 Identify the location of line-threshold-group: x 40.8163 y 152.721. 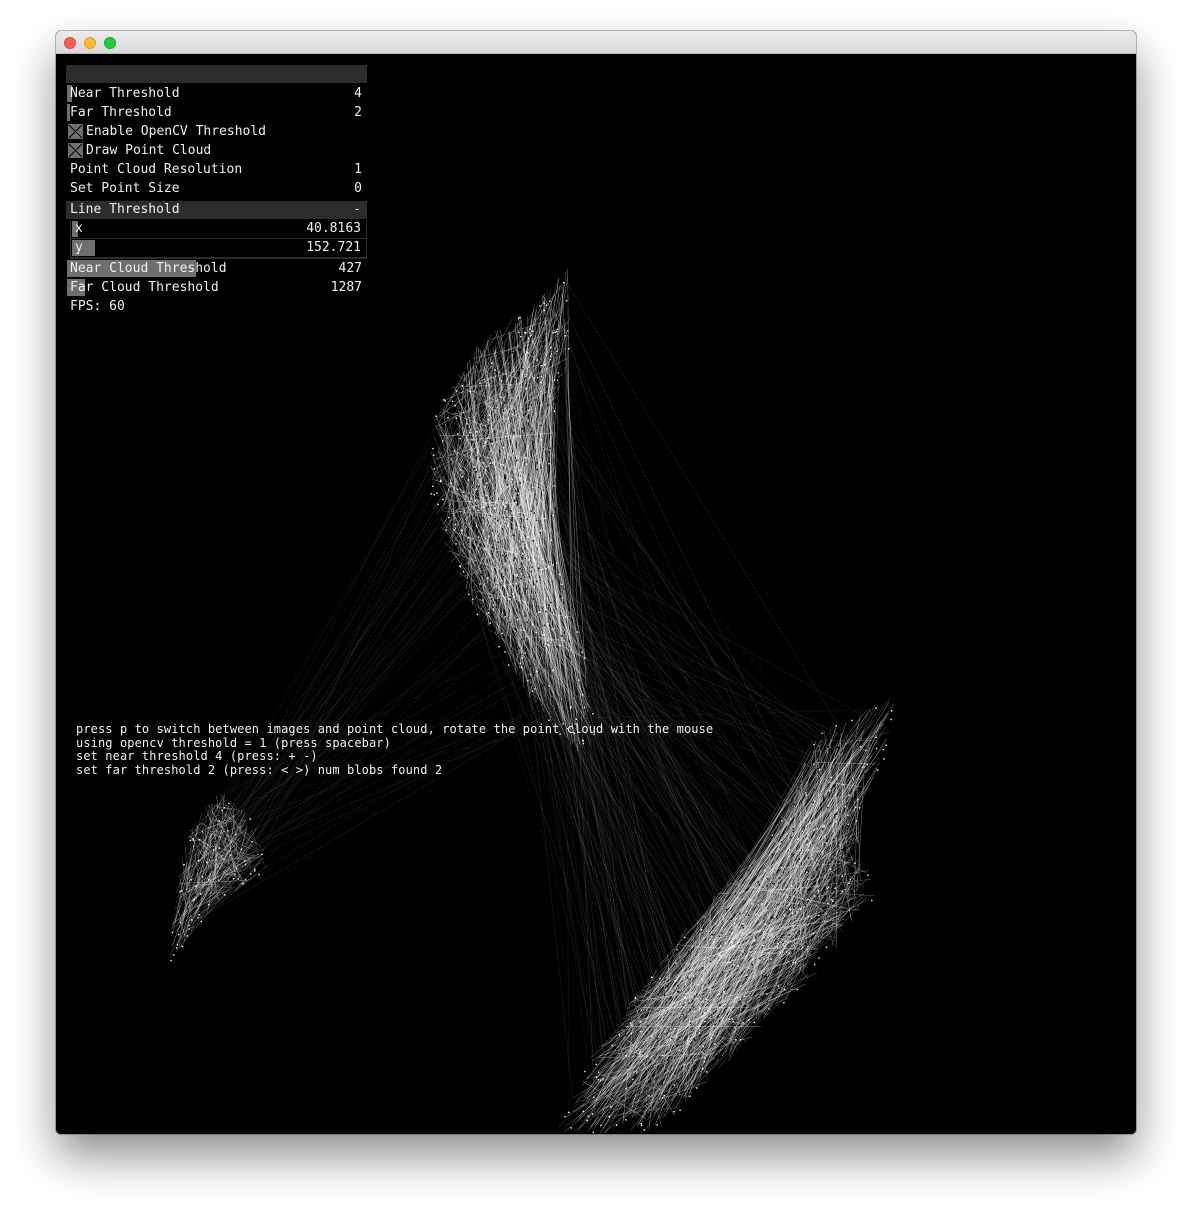
(218, 239).